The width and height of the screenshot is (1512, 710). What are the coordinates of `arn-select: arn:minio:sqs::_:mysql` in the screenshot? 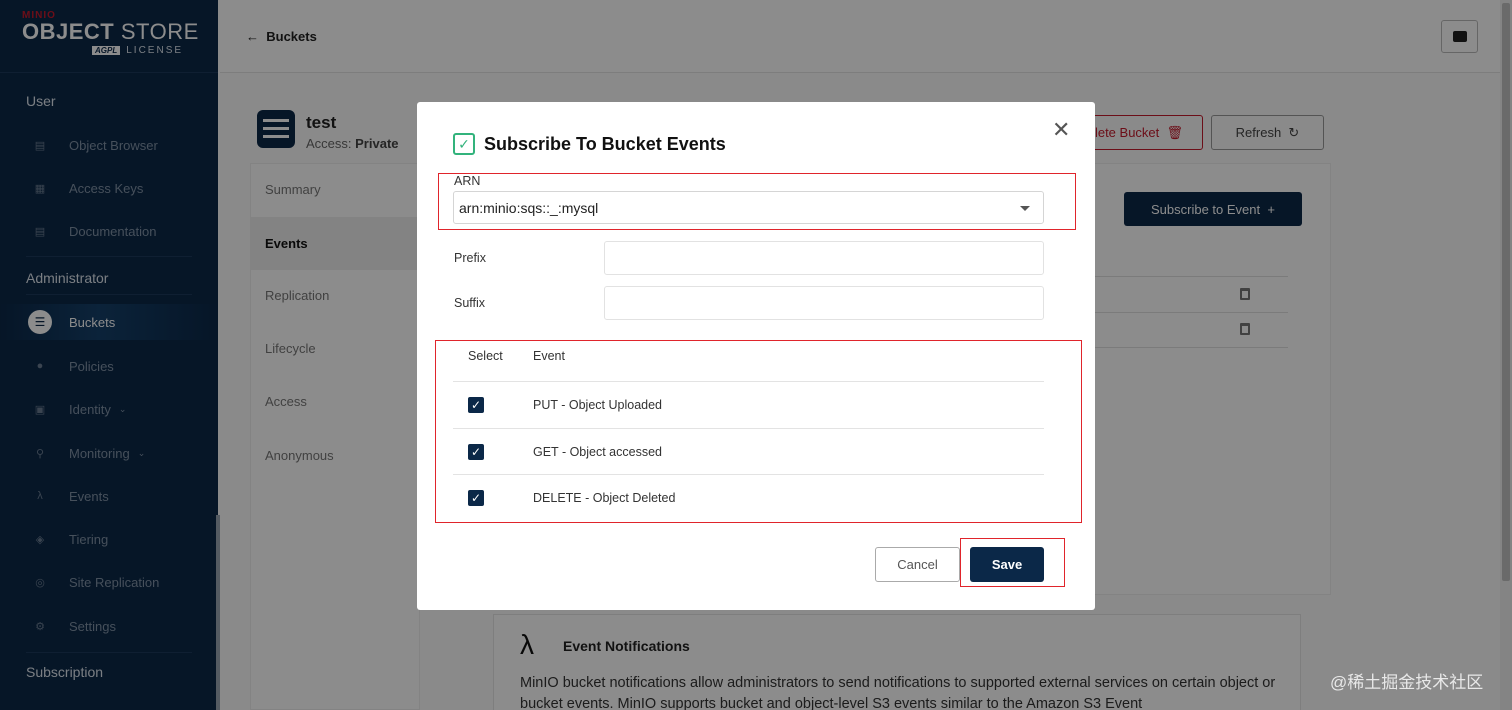 It's located at (748, 207).